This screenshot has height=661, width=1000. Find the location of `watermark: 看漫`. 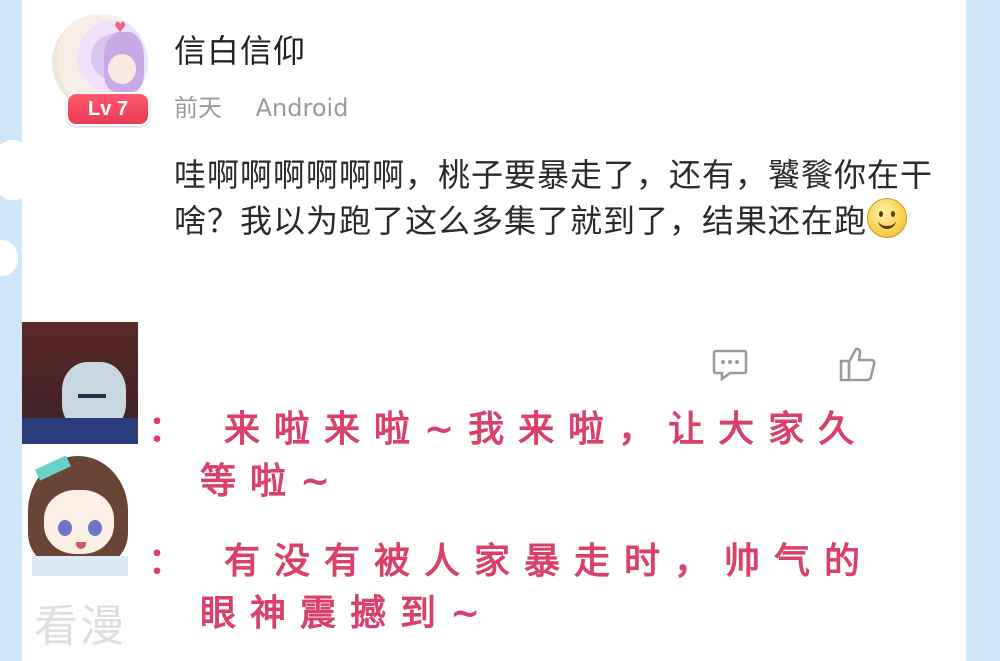

watermark: 看漫 is located at coordinates (80, 626).